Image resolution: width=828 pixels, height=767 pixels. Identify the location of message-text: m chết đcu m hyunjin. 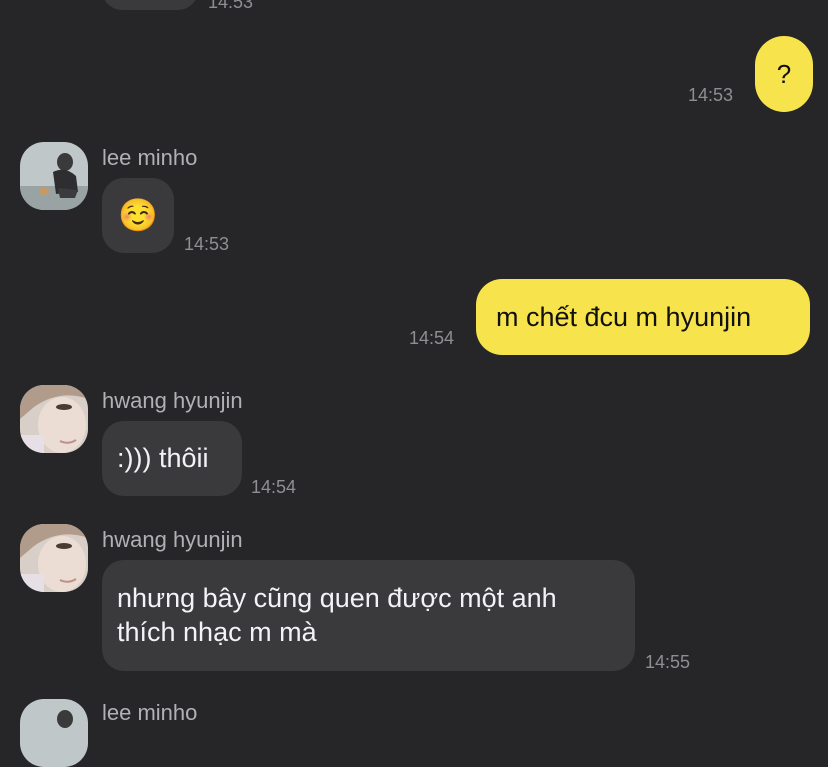
(624, 317).